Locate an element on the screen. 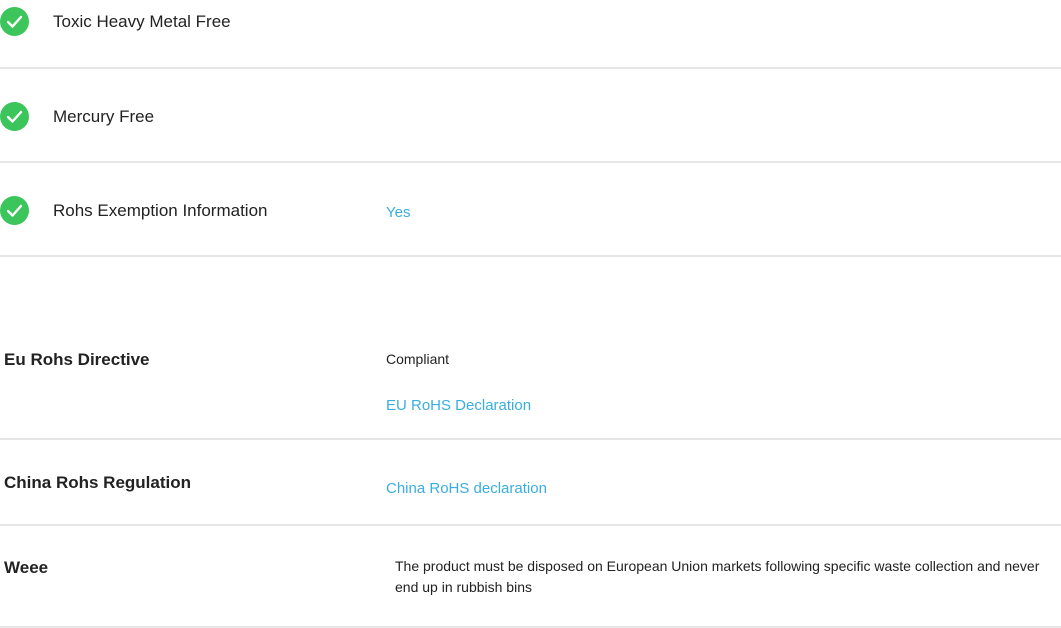  feature-label: Toxic Heavy Metal Free is located at coordinates (142, 21).